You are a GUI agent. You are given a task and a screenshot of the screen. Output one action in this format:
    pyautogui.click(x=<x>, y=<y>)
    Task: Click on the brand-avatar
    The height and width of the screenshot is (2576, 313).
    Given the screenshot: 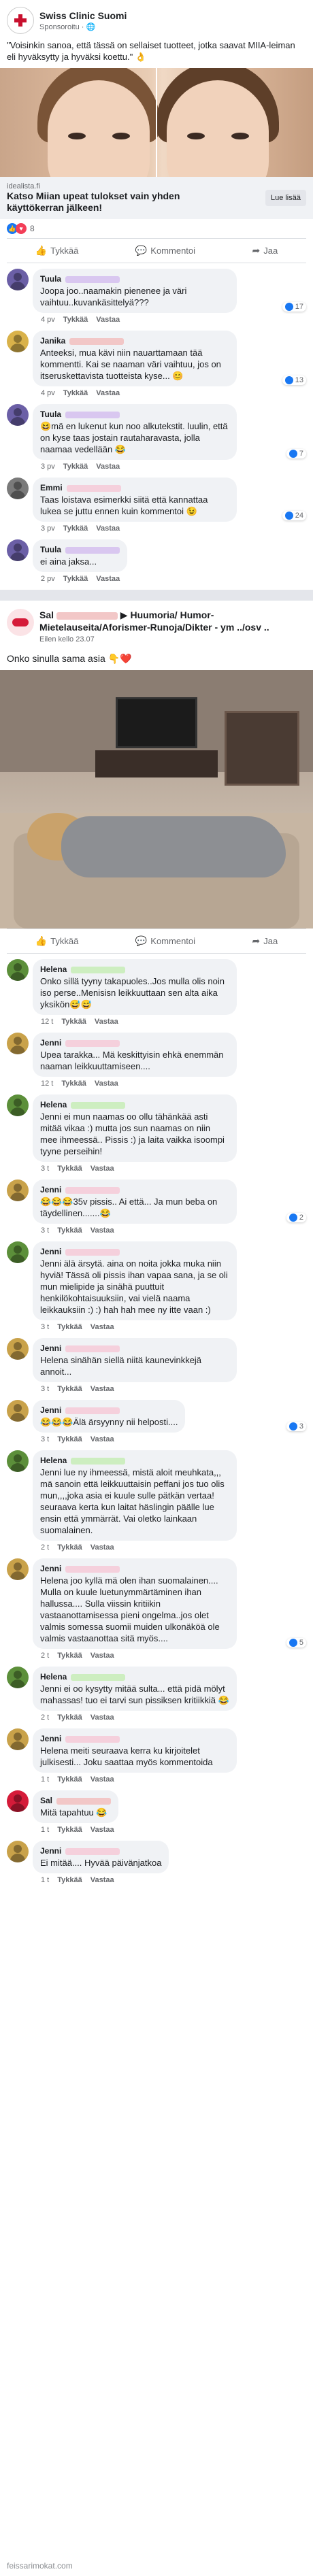 What is the action you would take?
    pyautogui.click(x=20, y=20)
    